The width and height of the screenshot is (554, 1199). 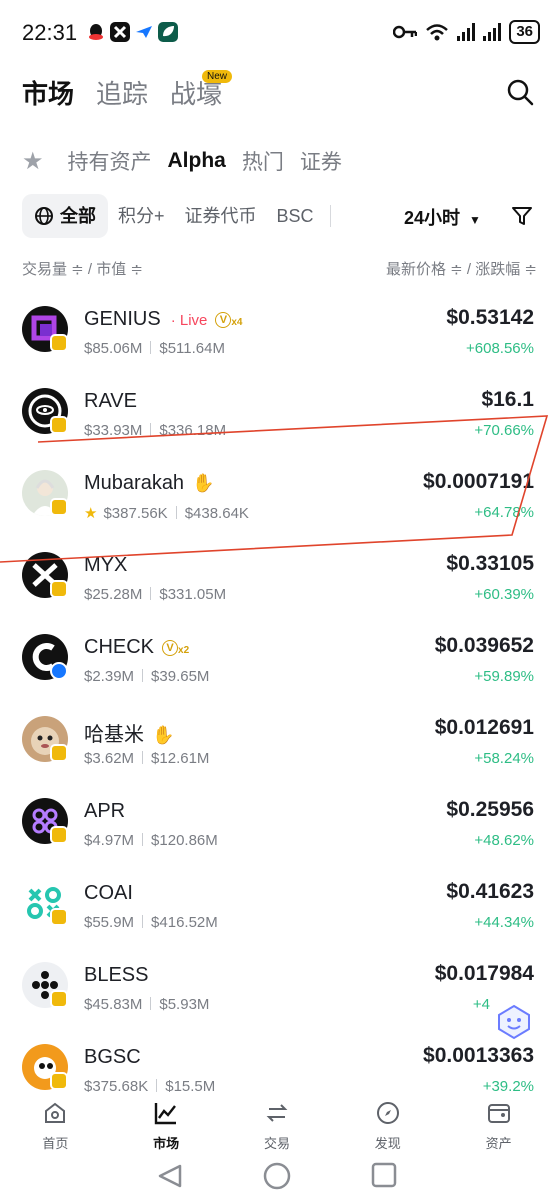 I want to click on volume: $2.39M, so click(x=109, y=676).